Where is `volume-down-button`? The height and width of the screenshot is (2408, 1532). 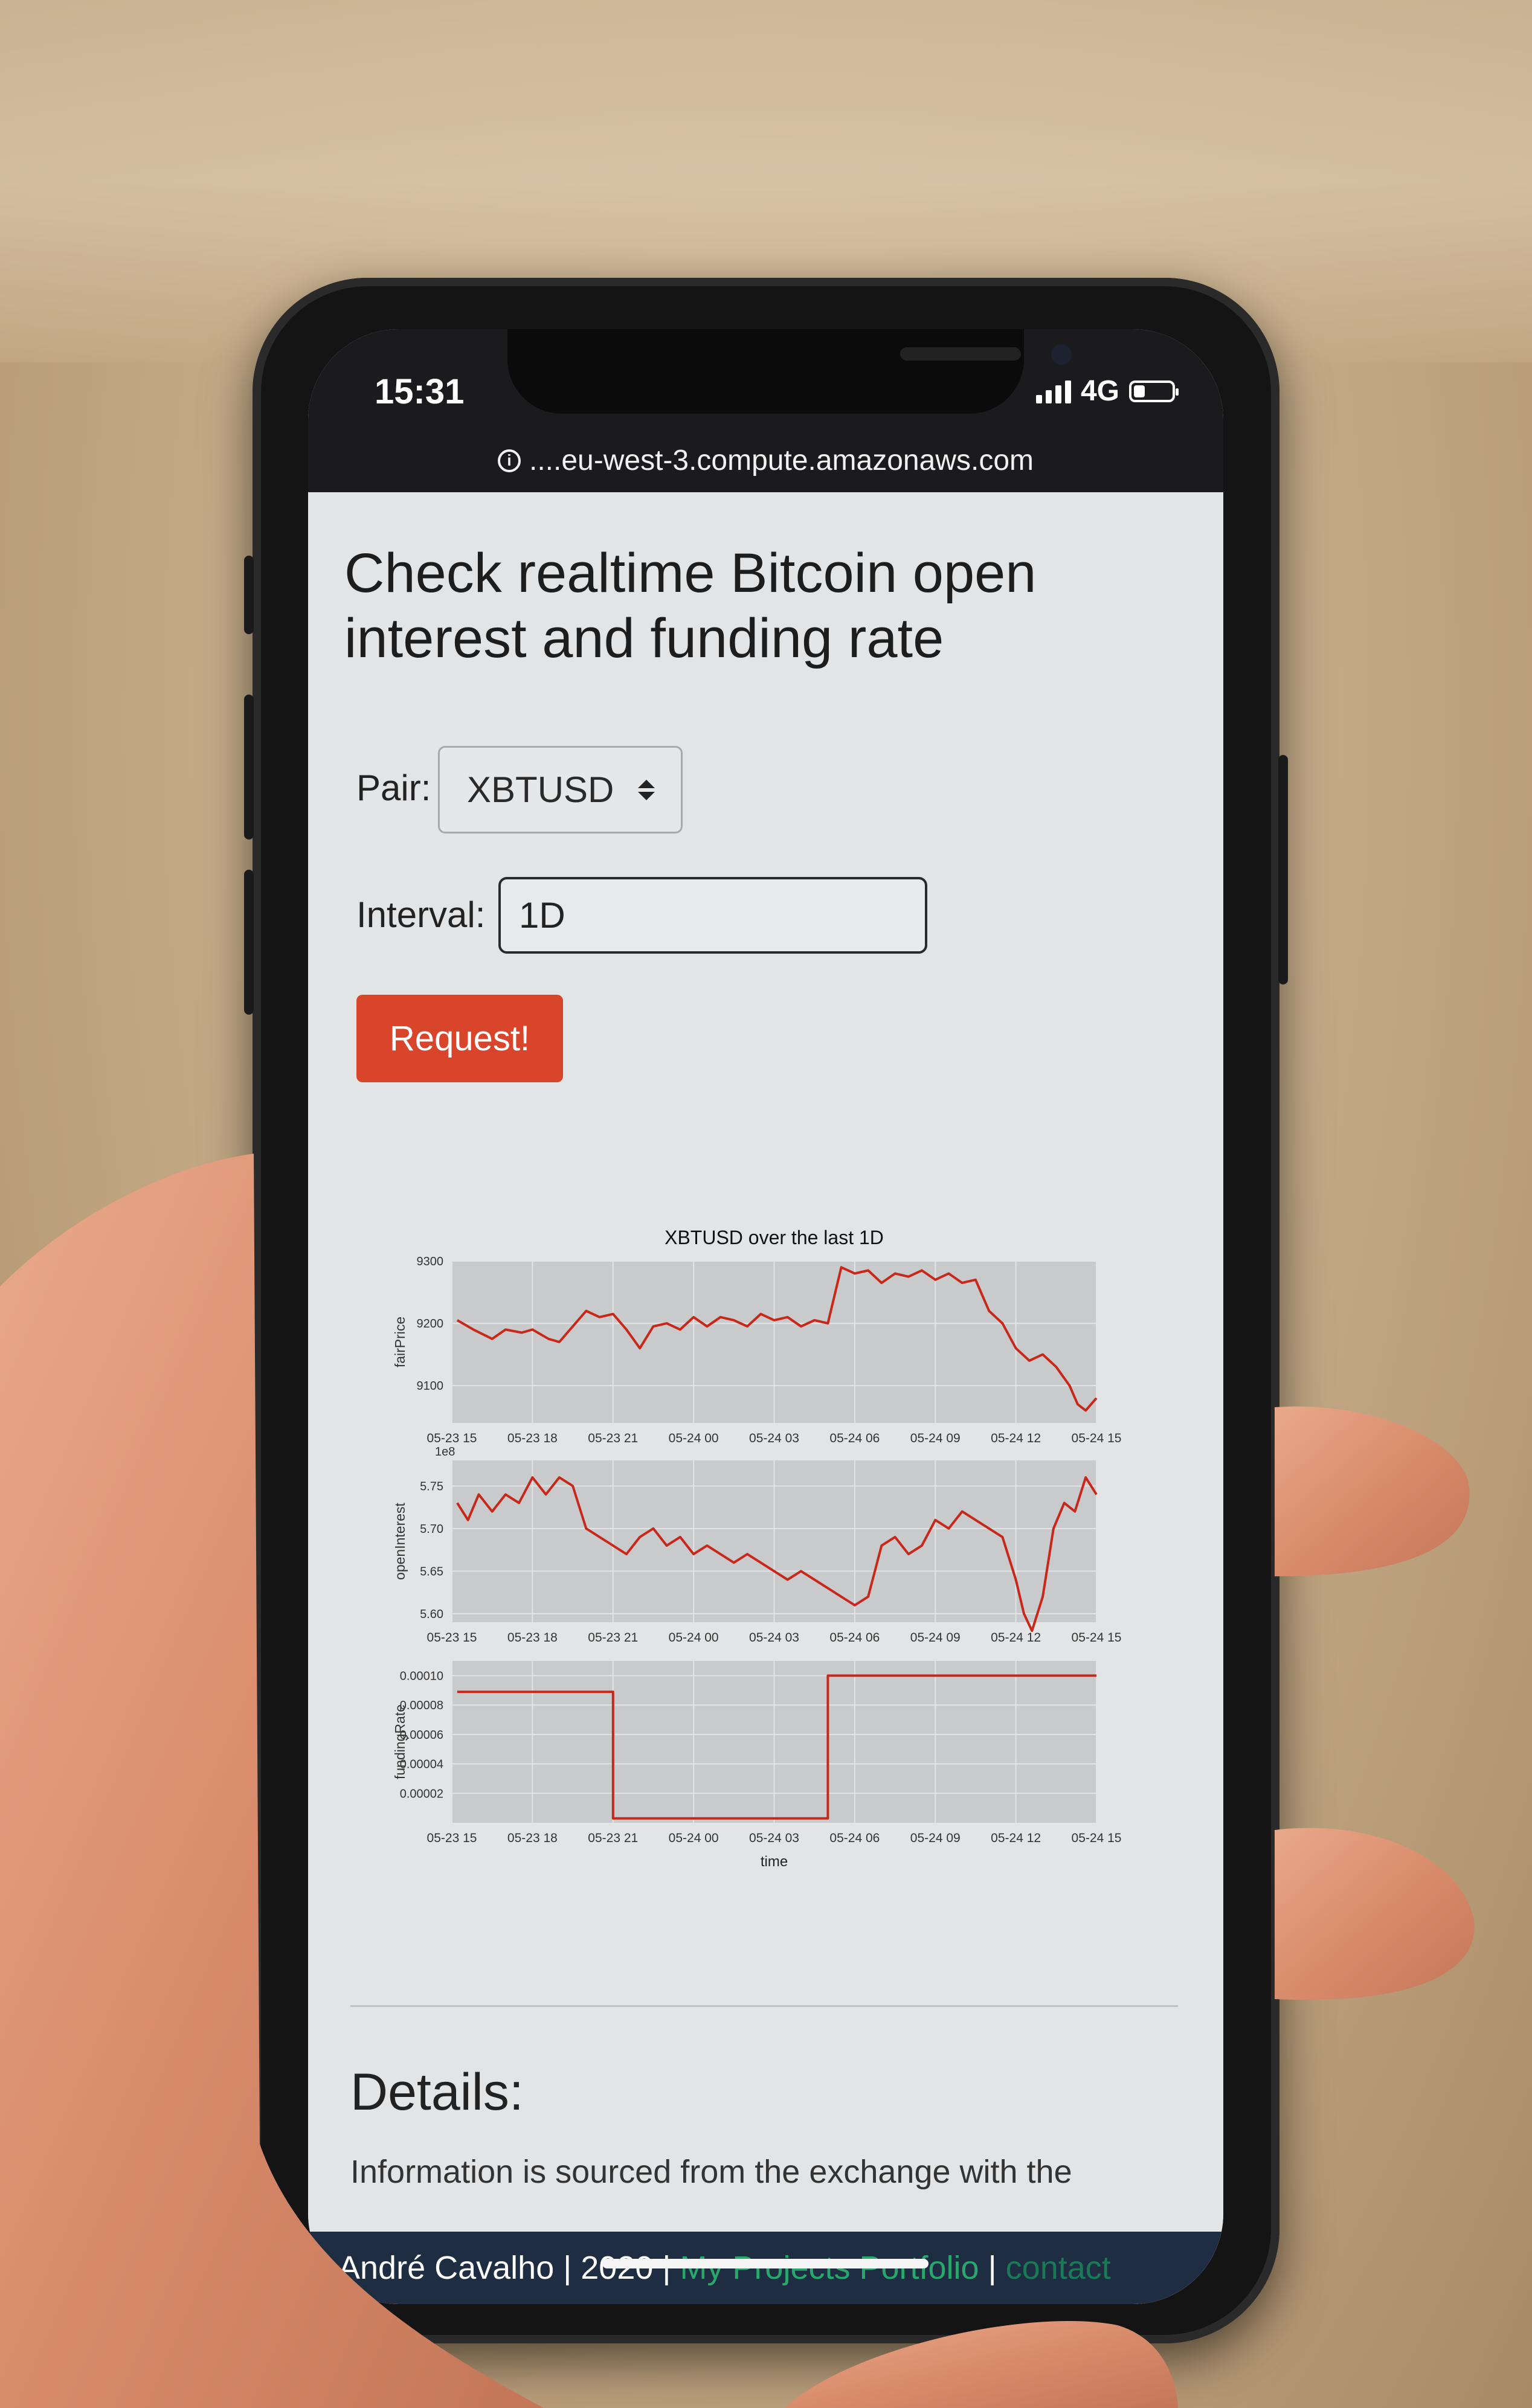
volume-down-button is located at coordinates (249, 942).